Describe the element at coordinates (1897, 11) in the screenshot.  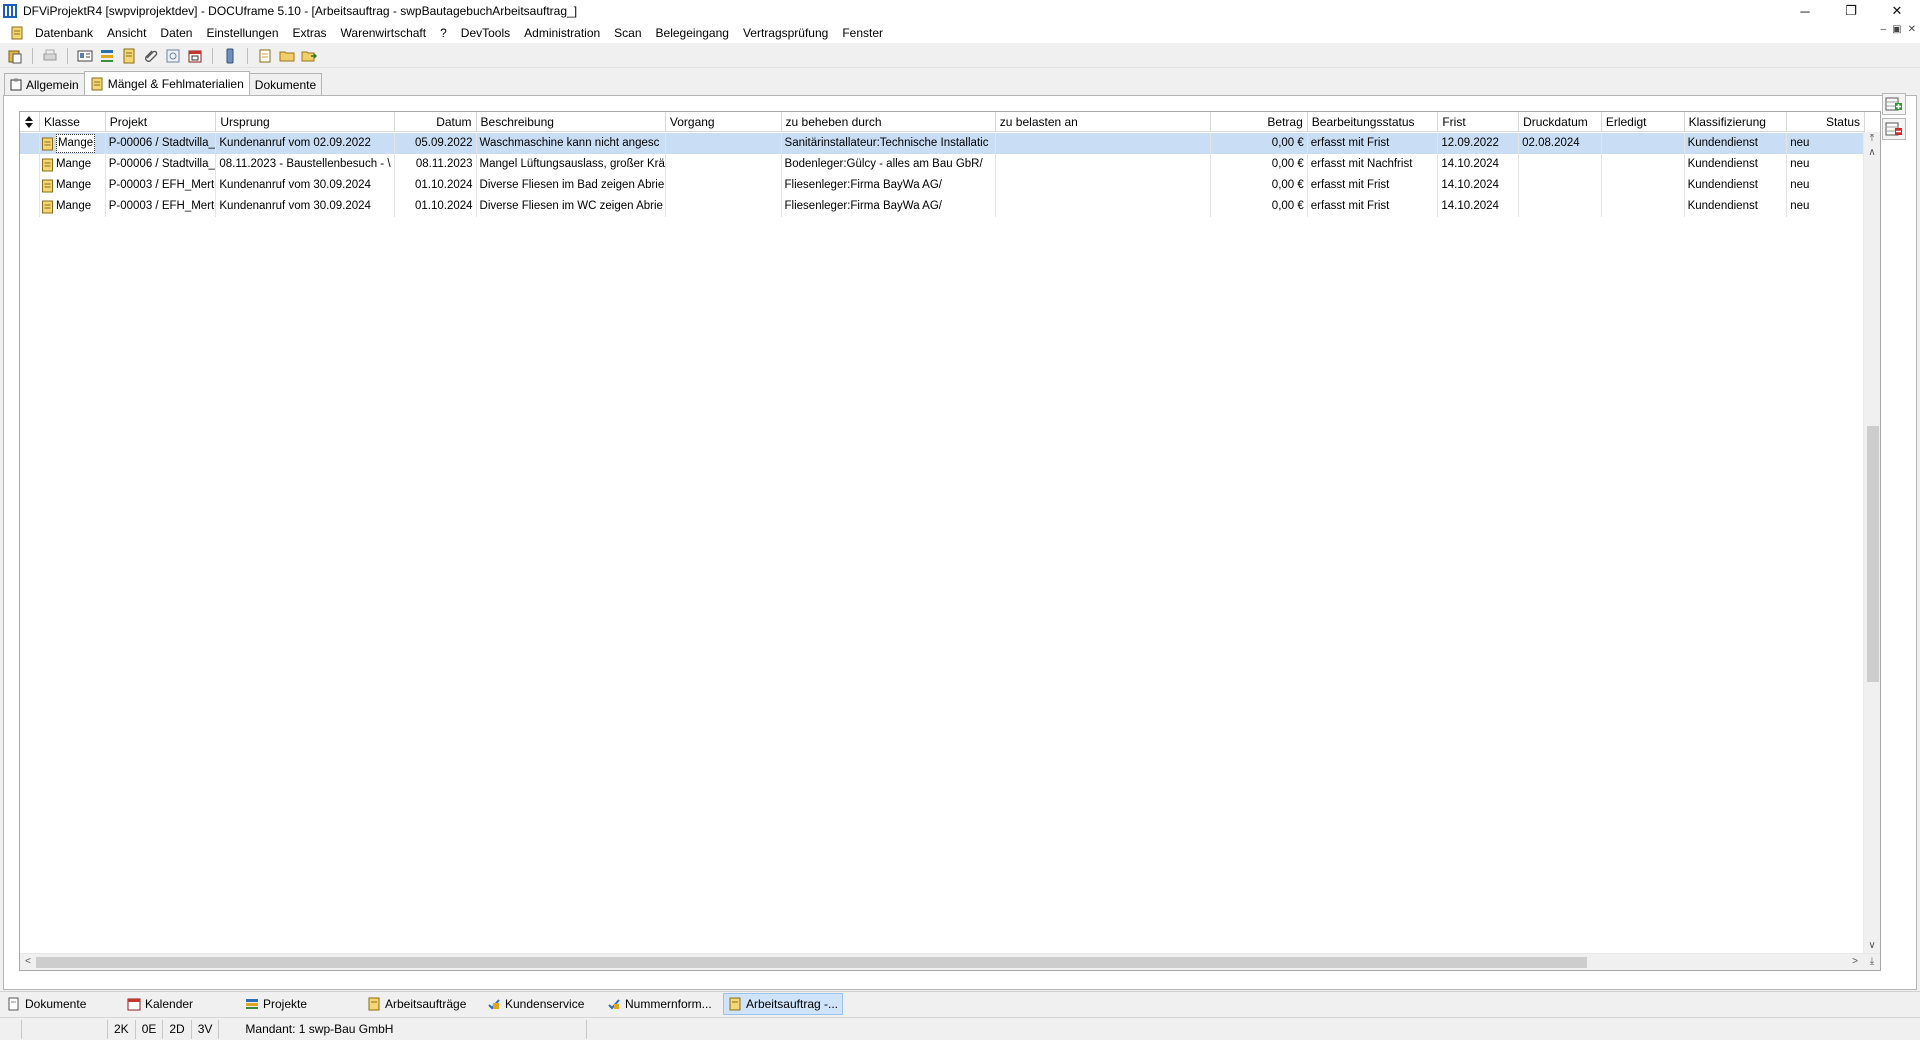
I see `close-window-button: ✕` at that location.